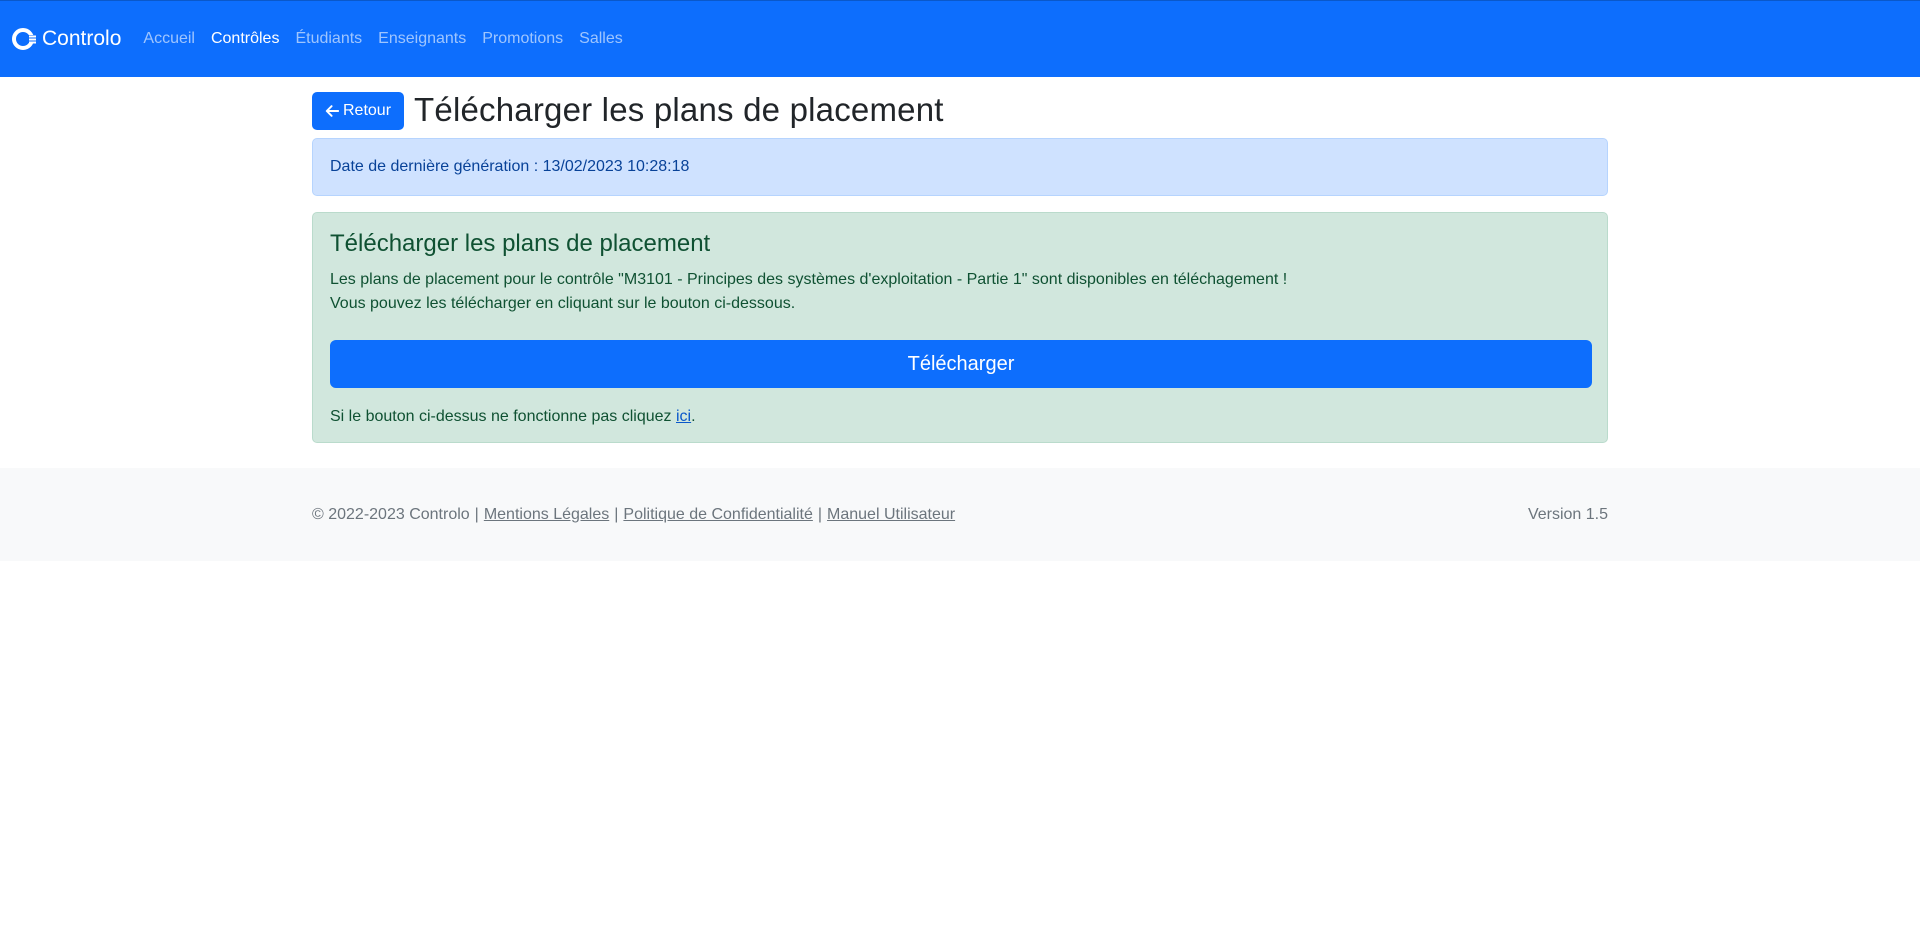  I want to click on back-button: Retour, so click(358, 111).